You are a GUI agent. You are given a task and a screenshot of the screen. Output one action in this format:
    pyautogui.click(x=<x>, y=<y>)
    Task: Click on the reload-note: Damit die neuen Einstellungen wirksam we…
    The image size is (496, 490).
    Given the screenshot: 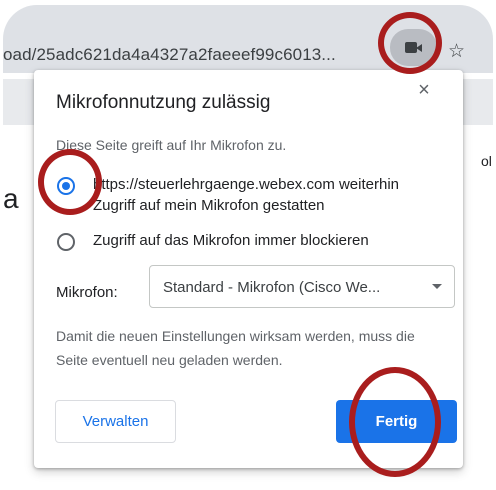 What is the action you would take?
    pyautogui.click(x=235, y=348)
    